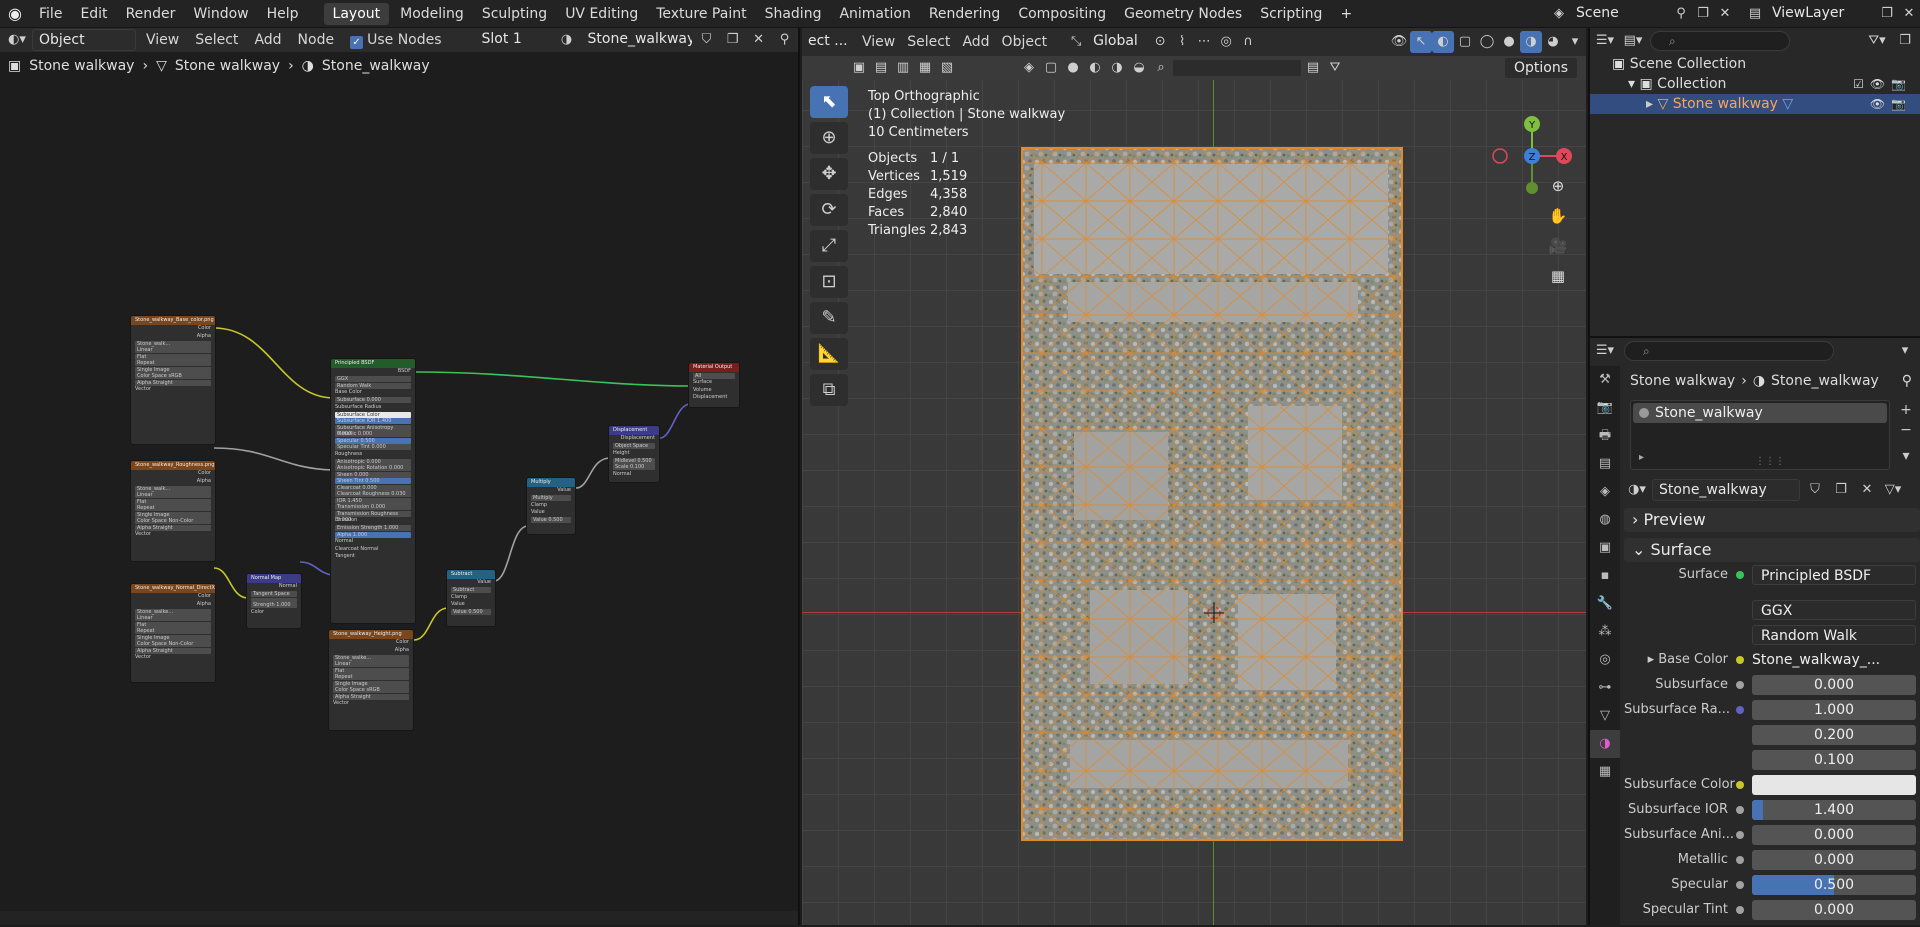 This screenshot has width=1920, height=927. What do you see at coordinates (1095, 68) in the screenshot?
I see `view-filter-icon: ◐` at bounding box center [1095, 68].